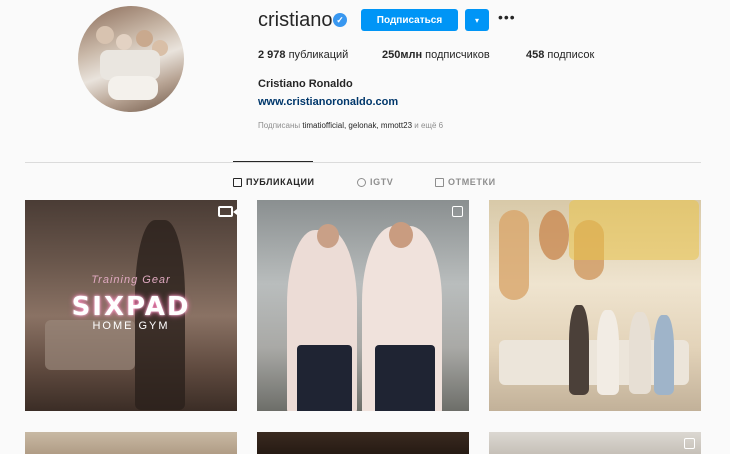 The image size is (730, 454). What do you see at coordinates (328, 102) in the screenshot?
I see `website-link: www.cristianoronaldo.com` at bounding box center [328, 102].